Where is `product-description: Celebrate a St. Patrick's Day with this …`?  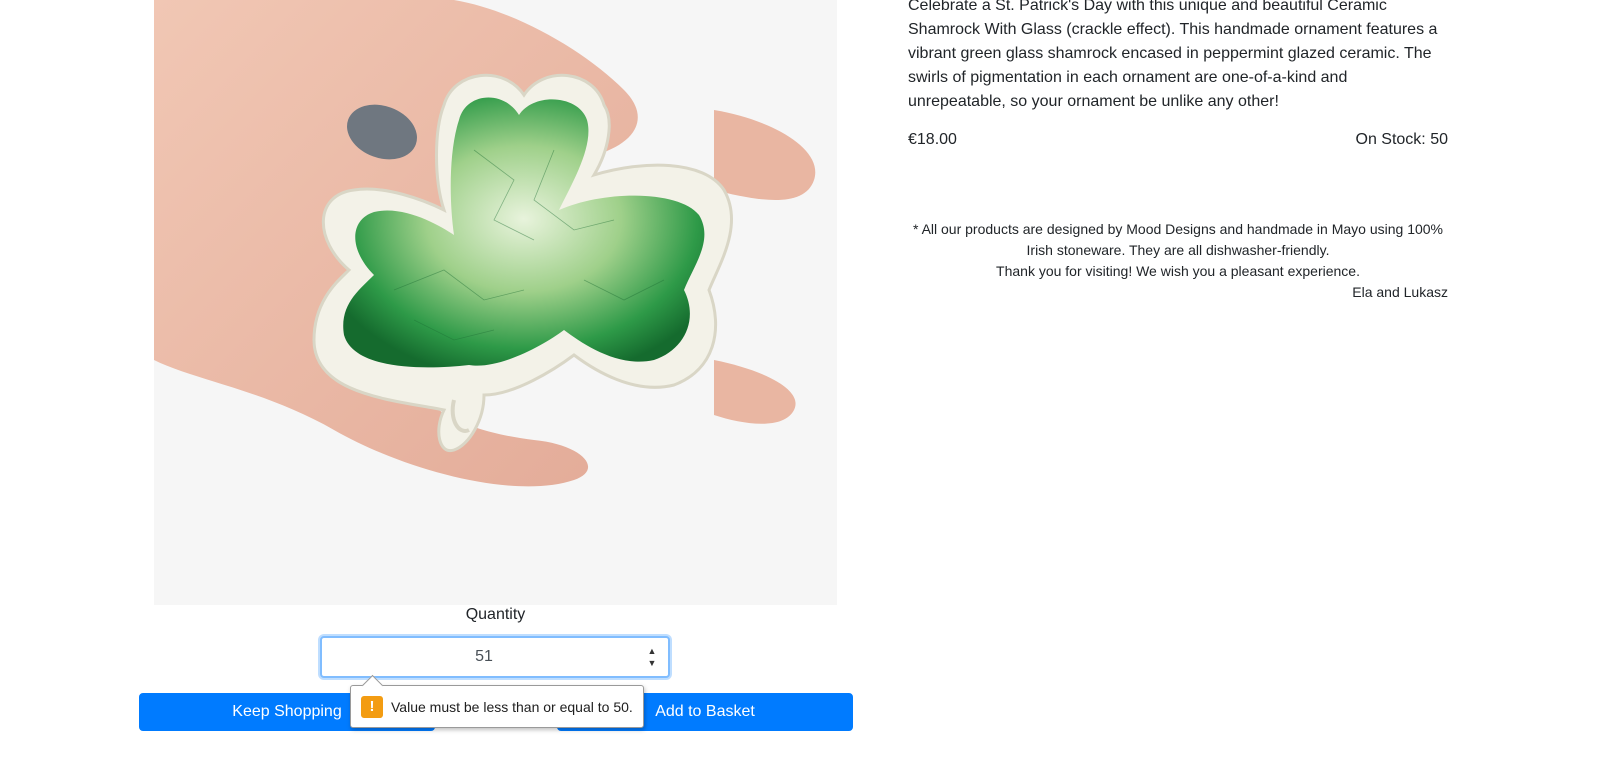 product-description: Celebrate a St. Patrick's Day with this … is located at coordinates (1173, 55).